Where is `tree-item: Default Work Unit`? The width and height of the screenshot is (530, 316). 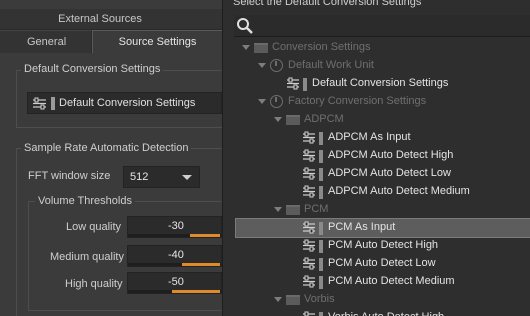 tree-item: Default Work Unit is located at coordinates (383, 66).